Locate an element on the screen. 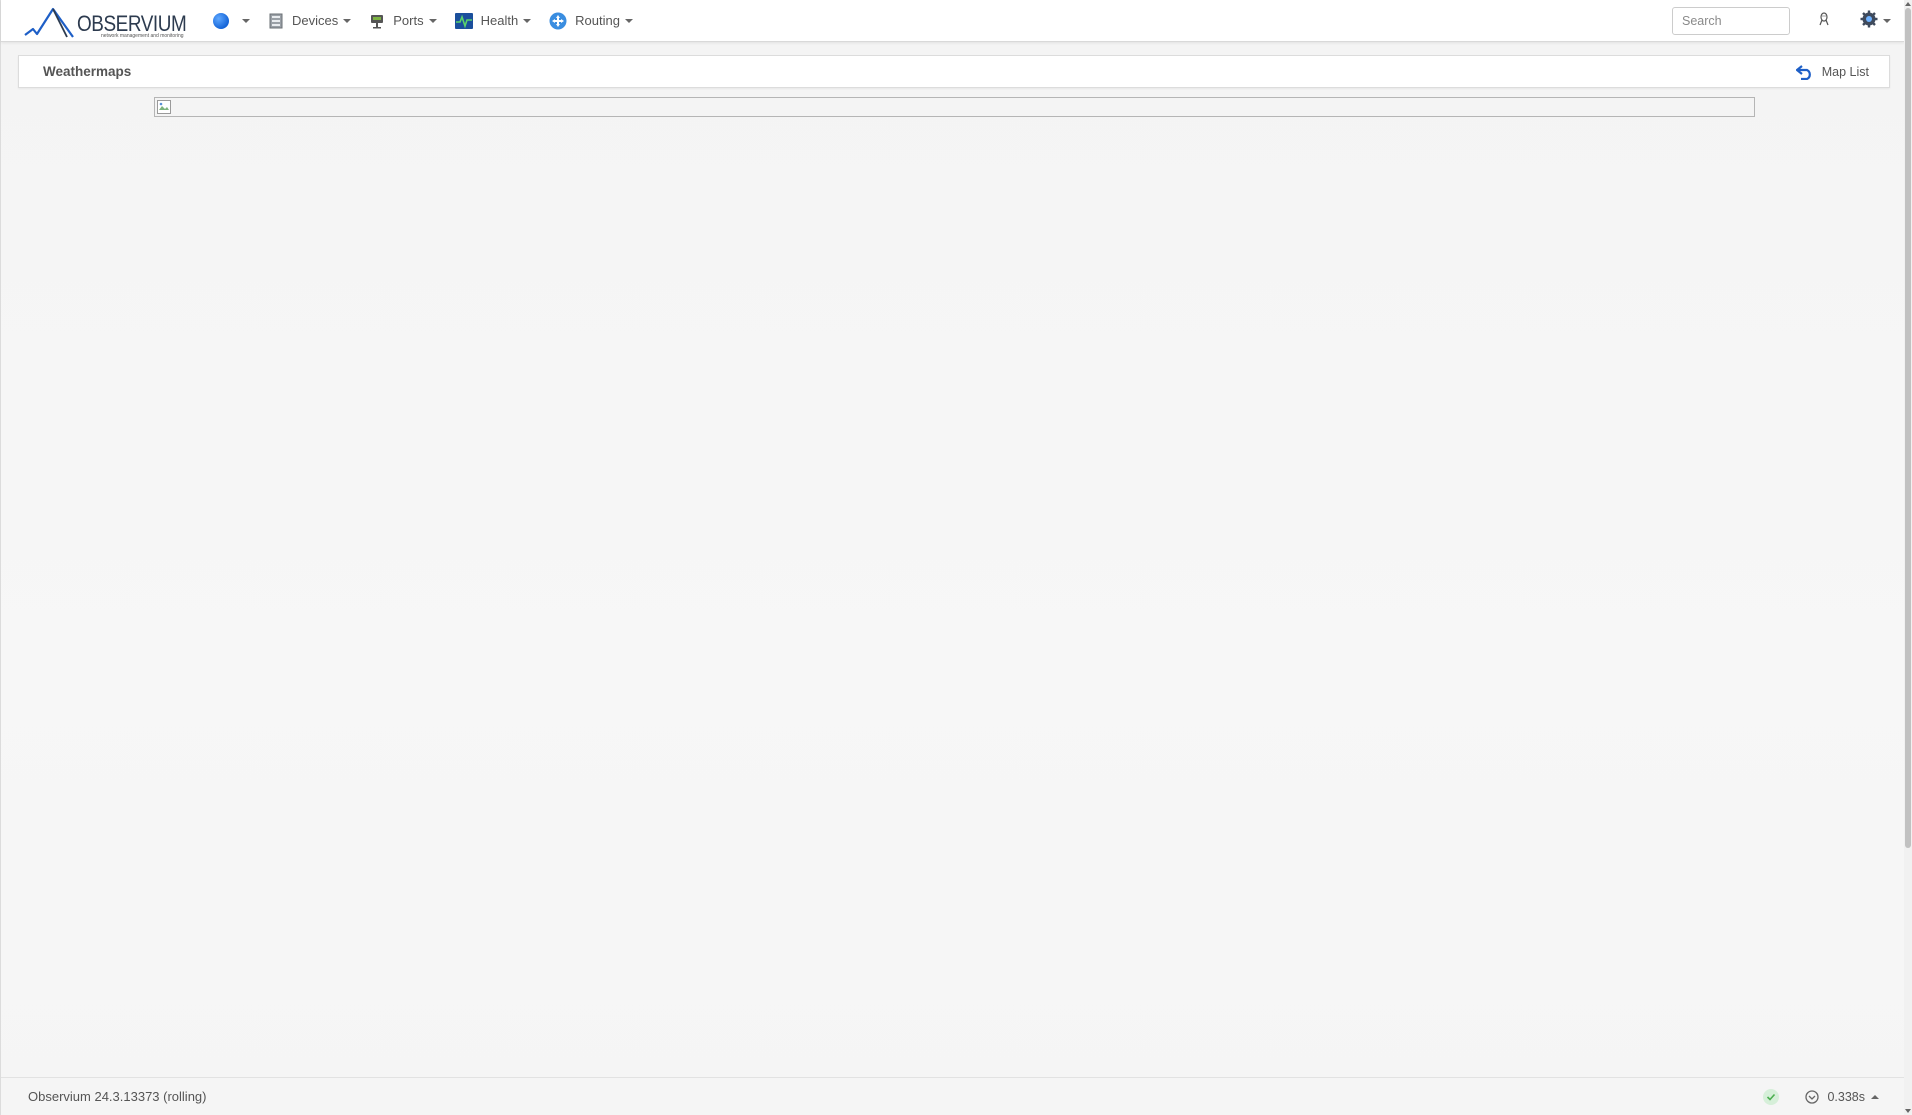 Image resolution: width=1912 pixels, height=1115 pixels. footer: Observium 24.3.13373 (rolling) 0.338s is located at coordinates (953, 1096).